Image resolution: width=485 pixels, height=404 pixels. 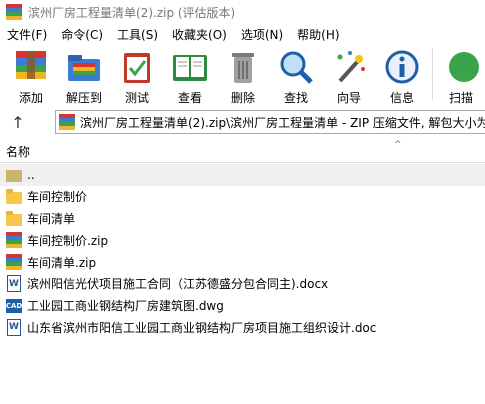 I want to click on cad-drawing-icon: CAD, so click(x=14, y=305).